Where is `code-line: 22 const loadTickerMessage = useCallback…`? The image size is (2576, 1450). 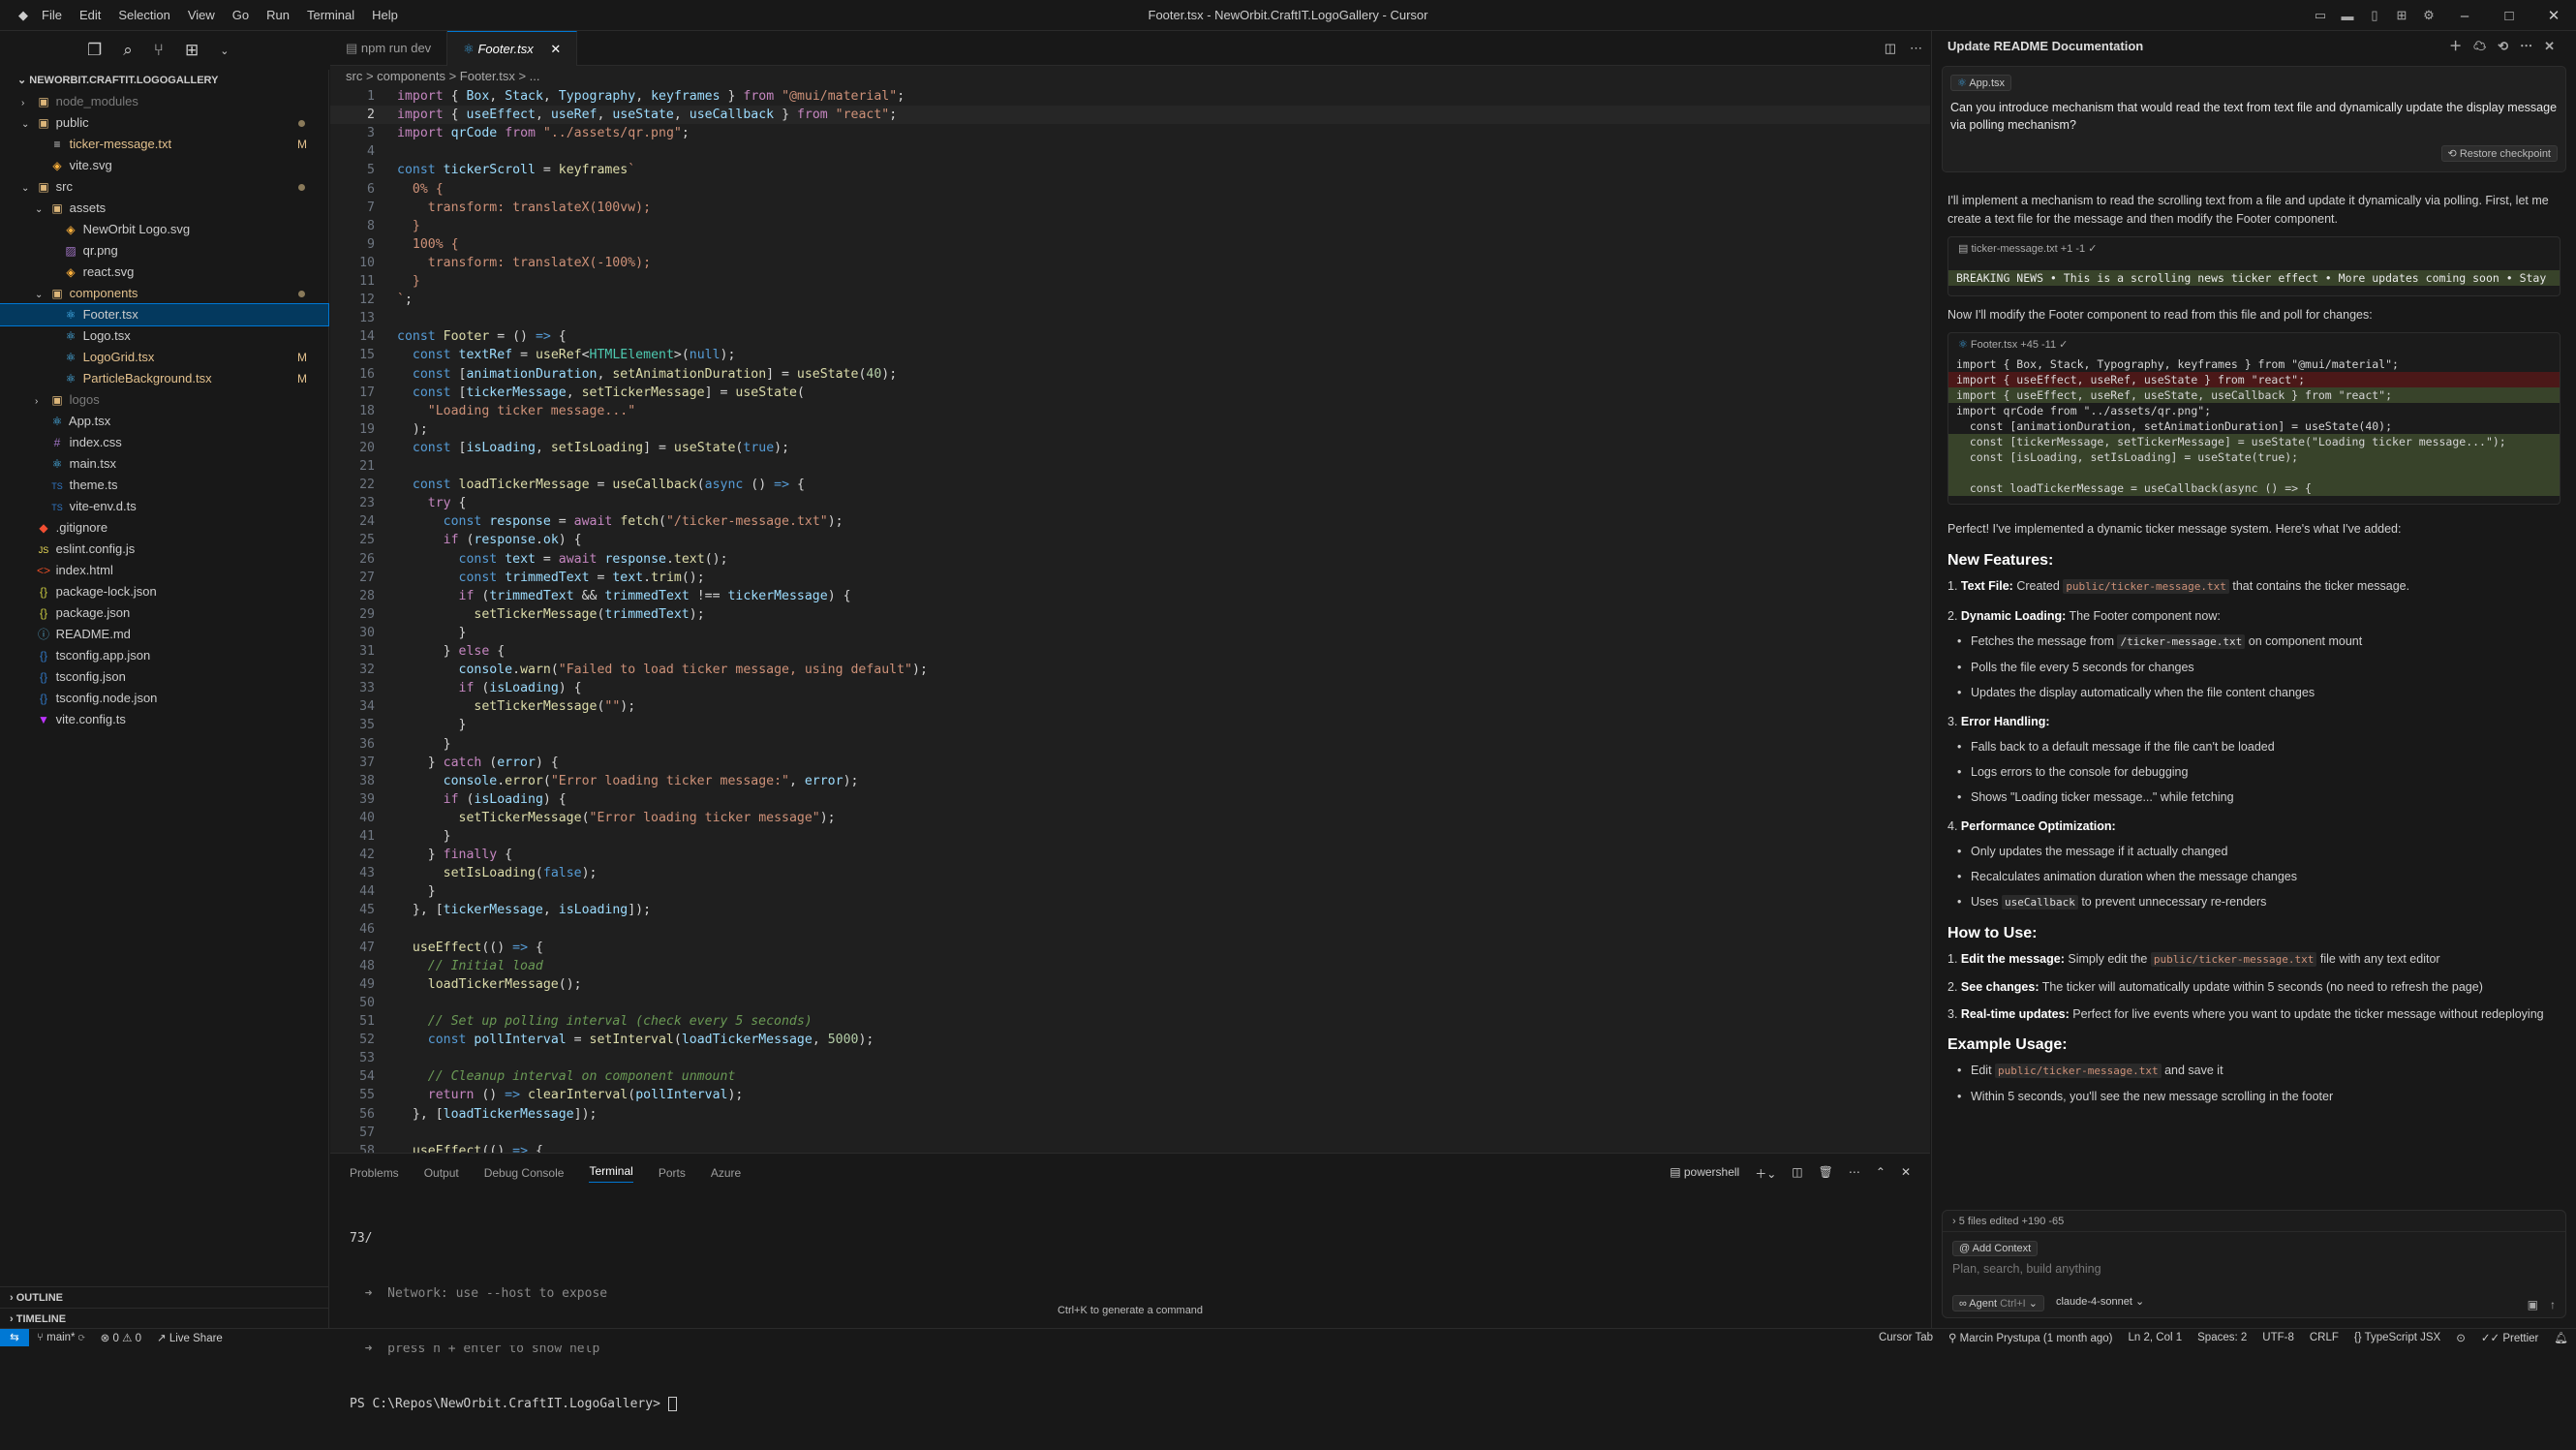
code-line: 22 const loadTickerMessage = useCallback… is located at coordinates (1130, 485).